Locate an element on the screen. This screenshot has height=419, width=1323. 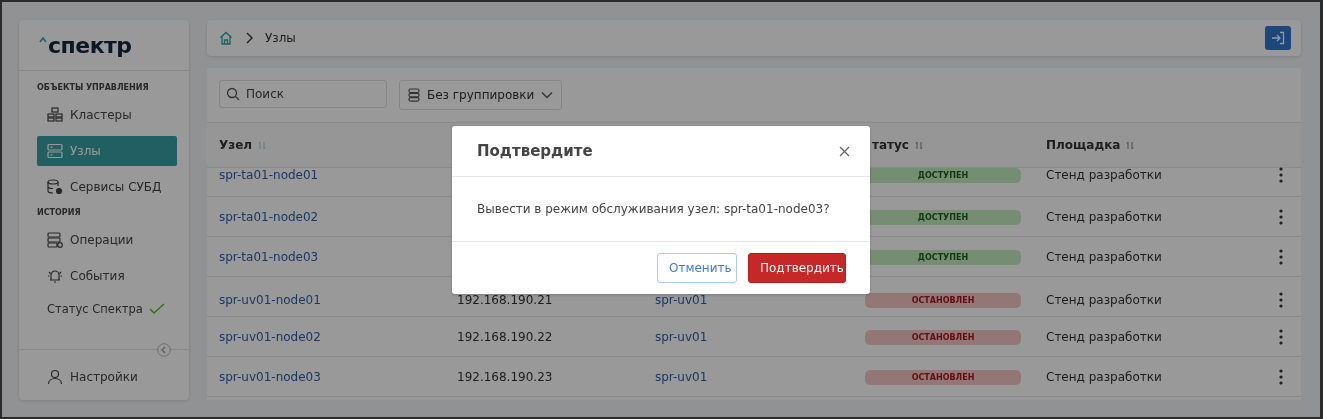
close-icon is located at coordinates (844, 151).